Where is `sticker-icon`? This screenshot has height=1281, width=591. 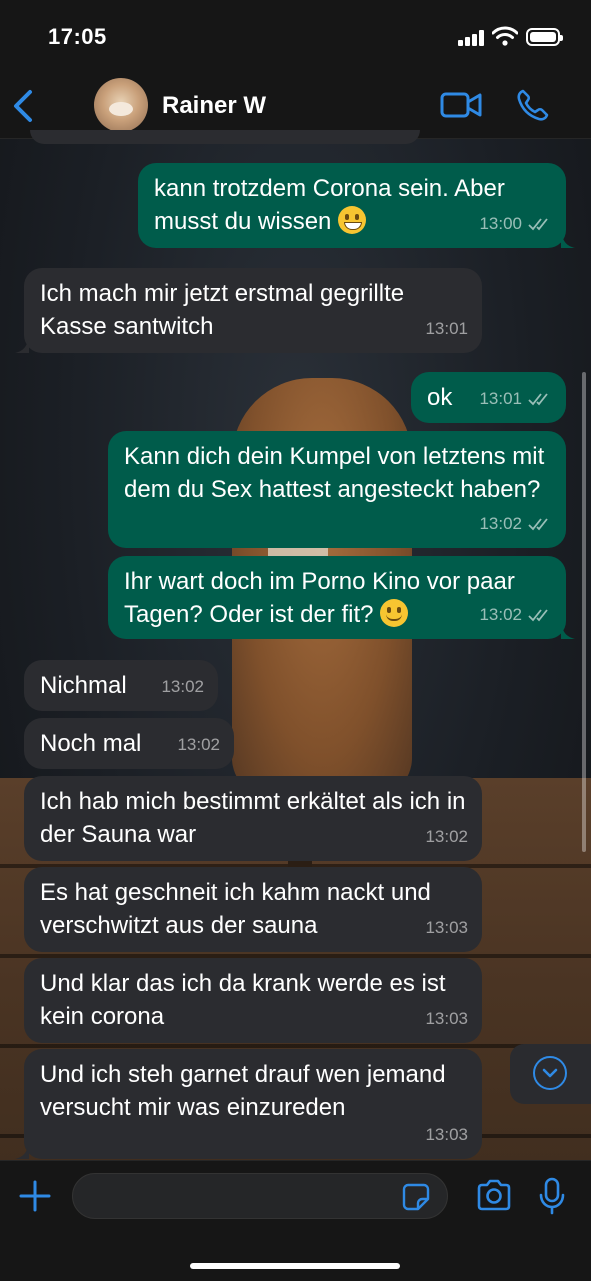
sticker-icon is located at coordinates (416, 1197).